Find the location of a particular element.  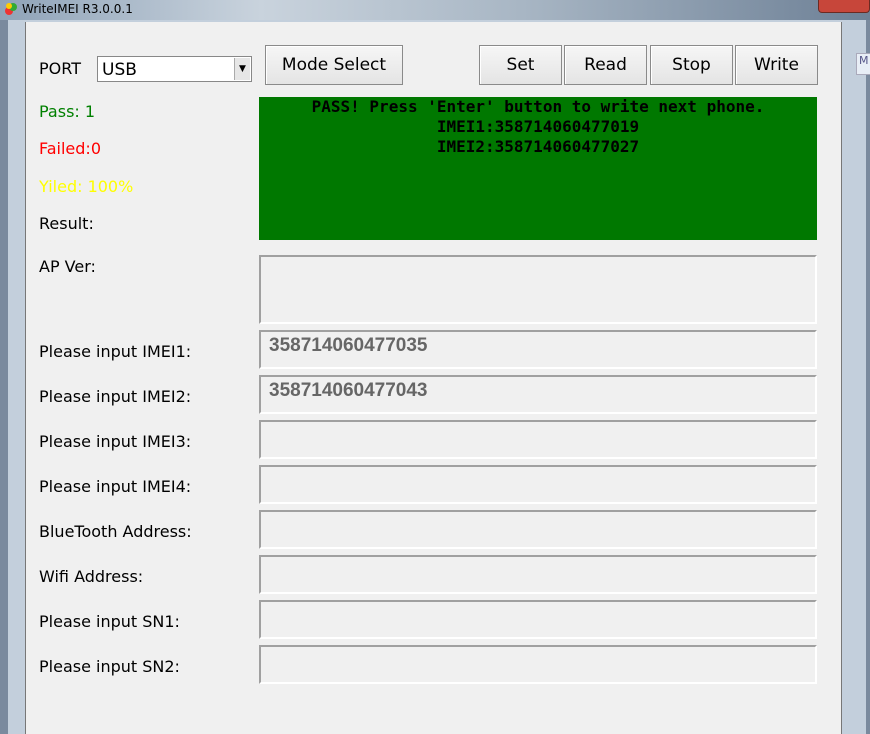

field-label: Please input SN2: is located at coordinates (109, 666).